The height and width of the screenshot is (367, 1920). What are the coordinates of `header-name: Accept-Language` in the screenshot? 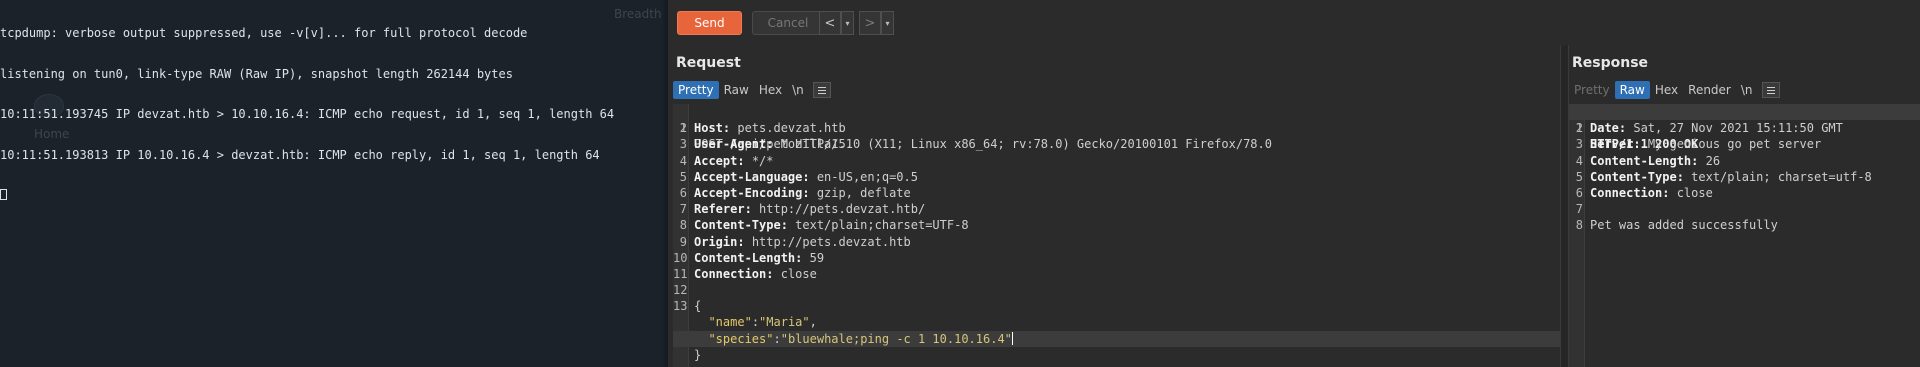 It's located at (748, 176).